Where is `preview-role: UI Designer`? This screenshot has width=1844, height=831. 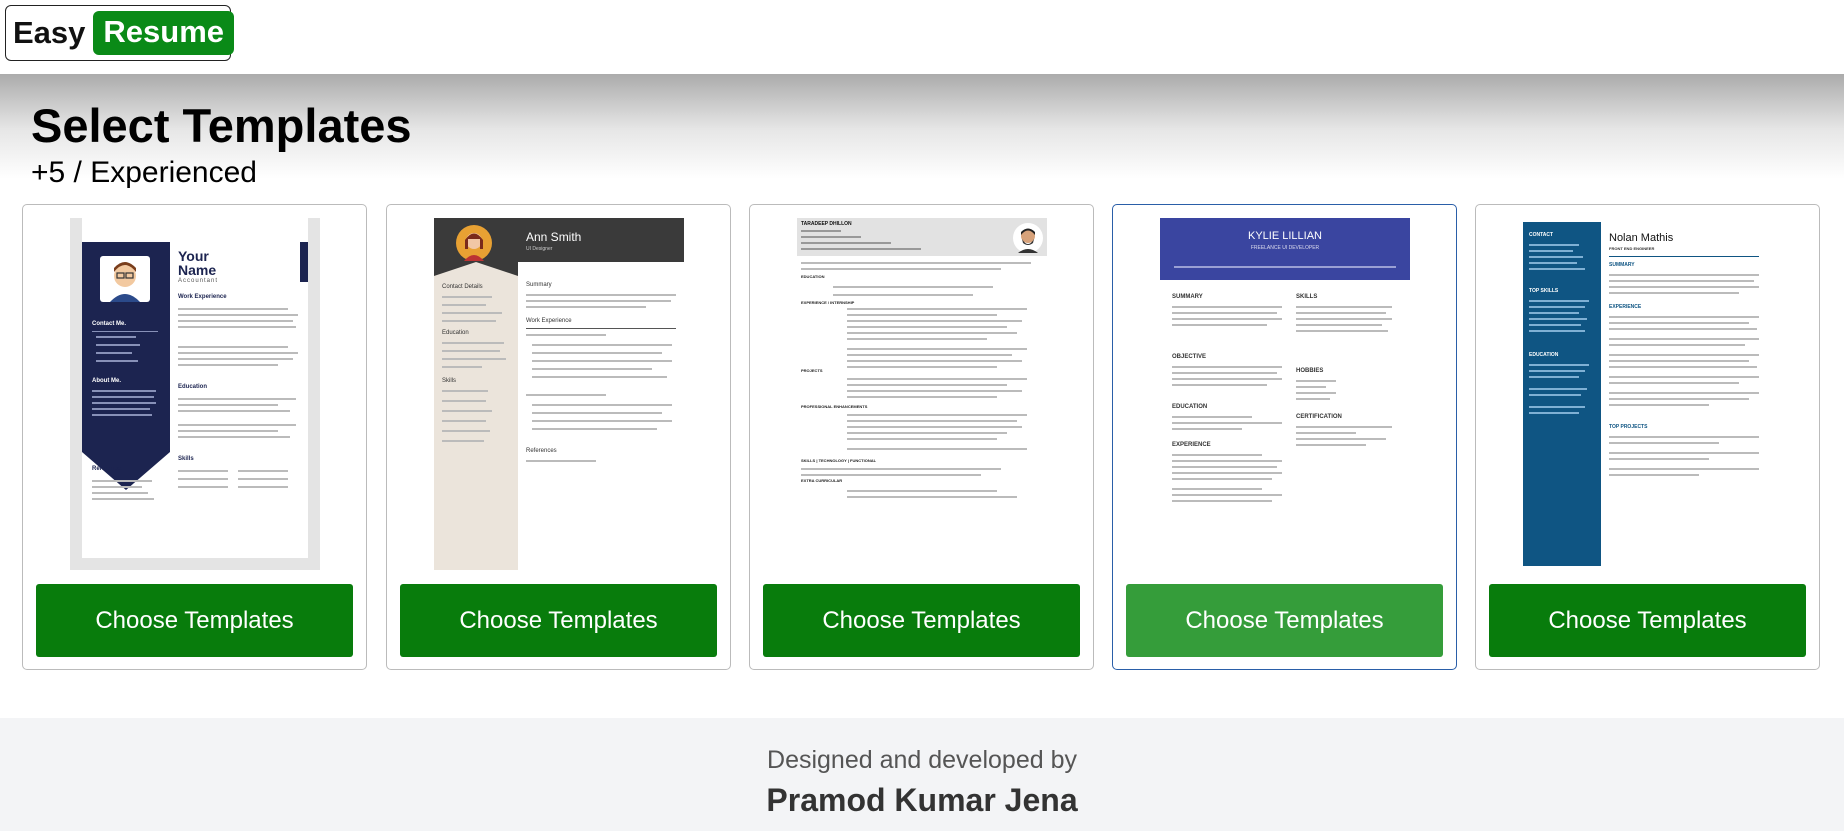
preview-role: UI Designer is located at coordinates (539, 249).